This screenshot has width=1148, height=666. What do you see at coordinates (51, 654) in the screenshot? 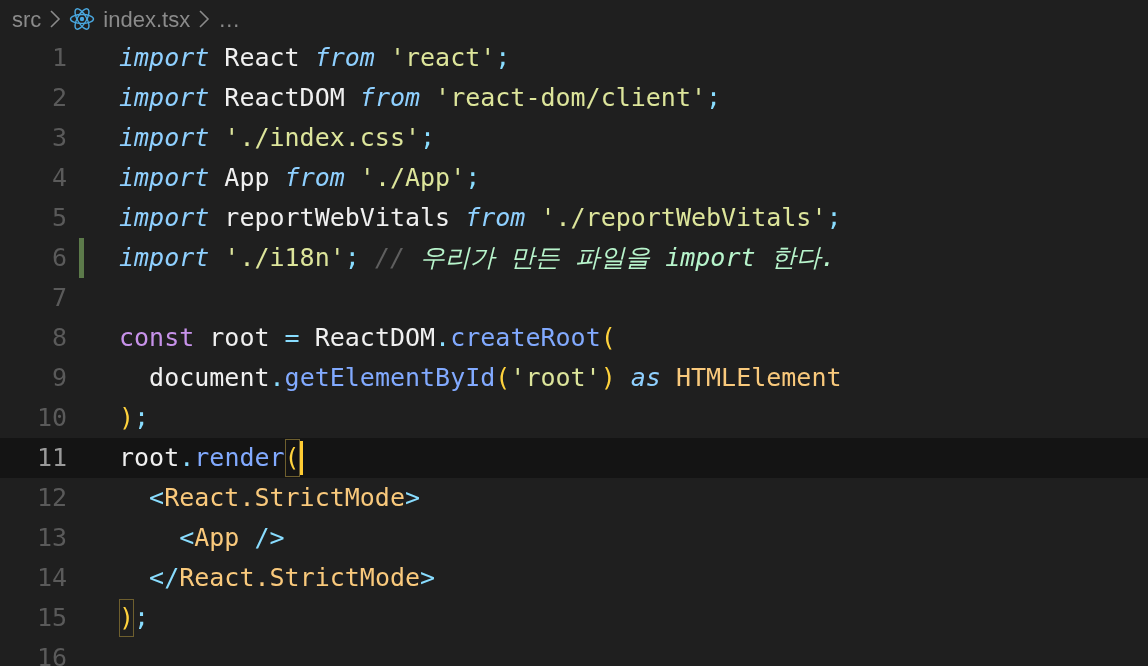
I see `line-number: 16` at bounding box center [51, 654].